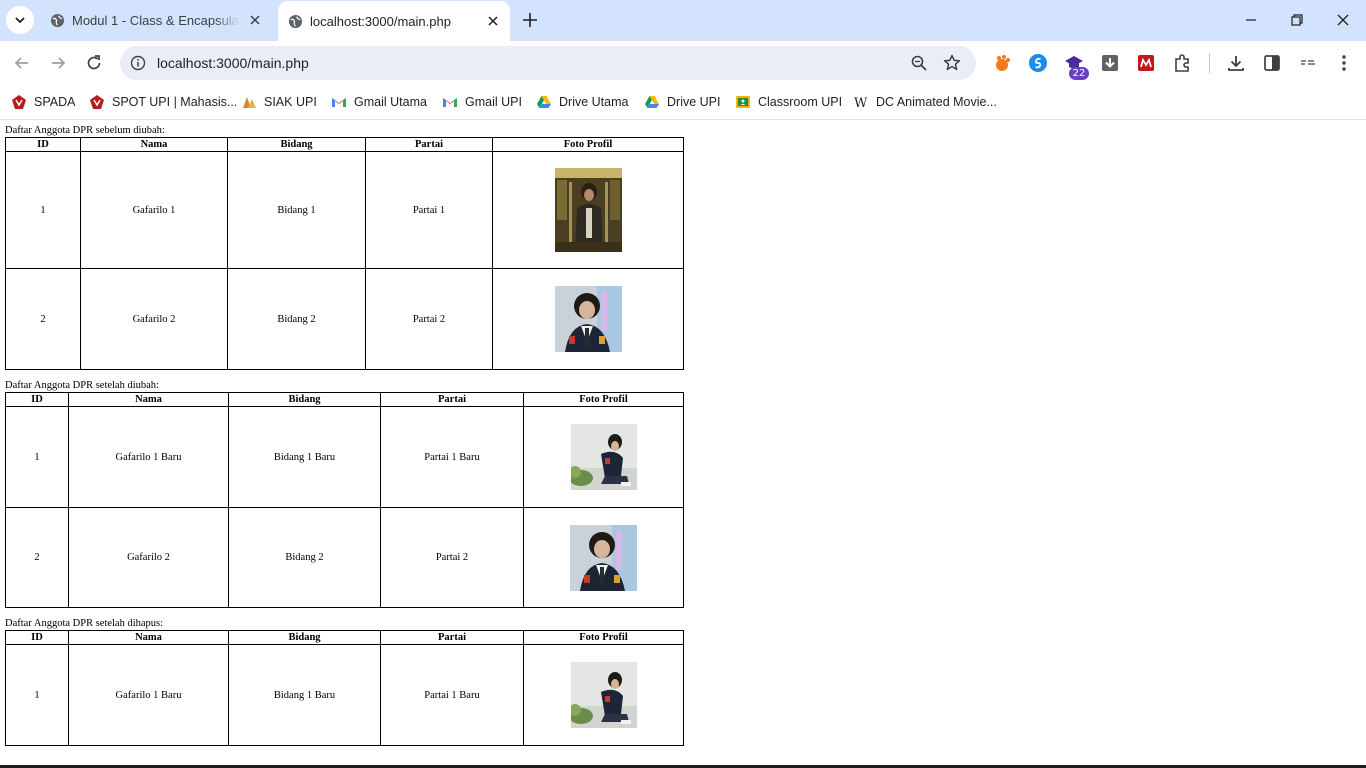 This screenshot has width=1366, height=768. Describe the element at coordinates (1002, 63) in the screenshot. I see `extension-hand-icon` at that location.